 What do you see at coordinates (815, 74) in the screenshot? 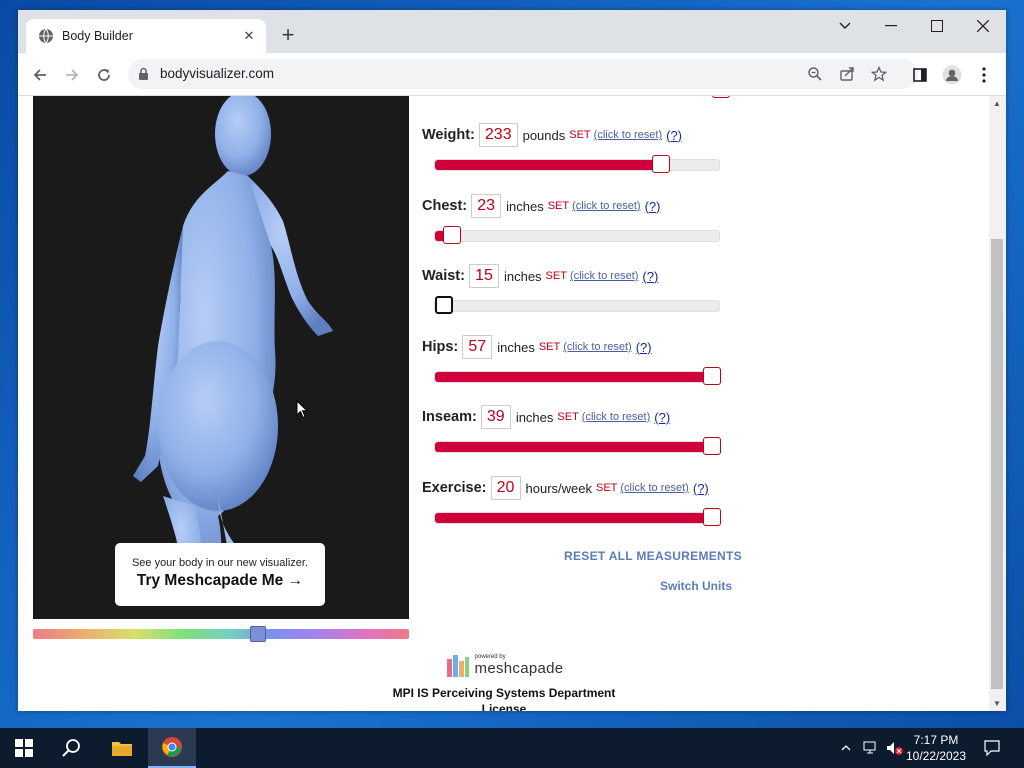
I see `zoom-icon` at bounding box center [815, 74].